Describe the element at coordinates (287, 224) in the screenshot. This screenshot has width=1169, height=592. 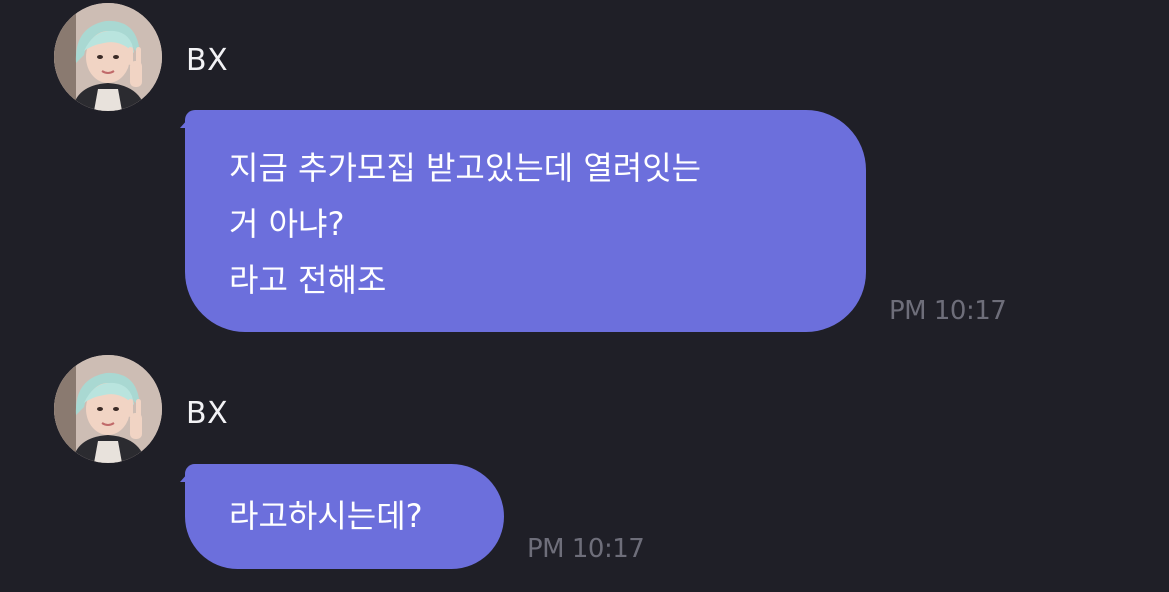
I see `message-line: 거 아냐?` at that location.